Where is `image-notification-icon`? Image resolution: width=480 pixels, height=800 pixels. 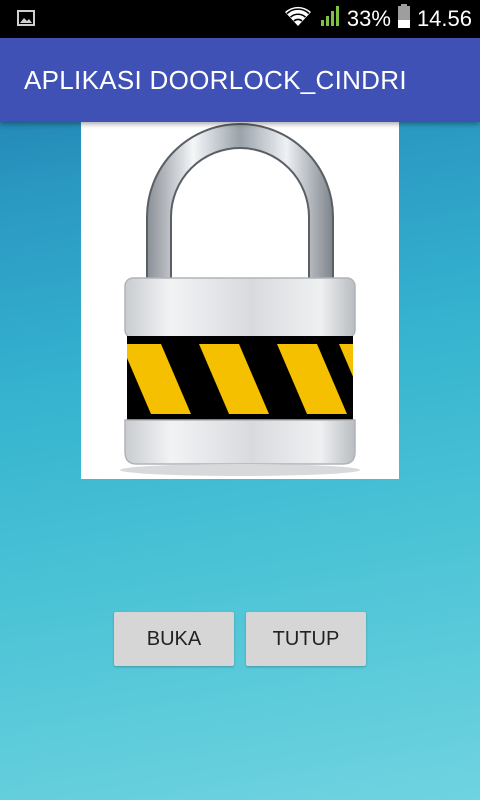
image-notification-icon is located at coordinates (26, 18).